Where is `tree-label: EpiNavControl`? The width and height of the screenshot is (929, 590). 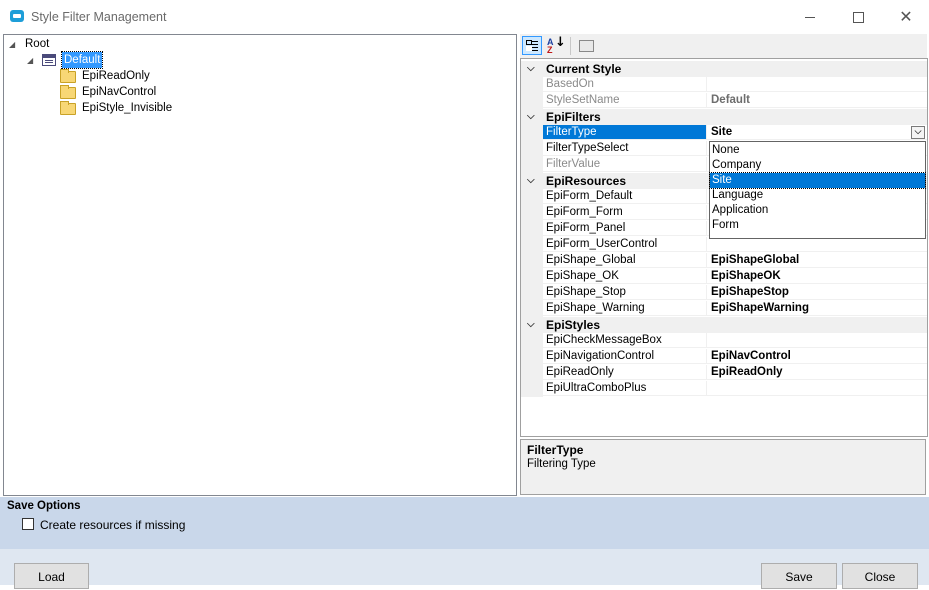
tree-label: EpiNavControl is located at coordinates (119, 92).